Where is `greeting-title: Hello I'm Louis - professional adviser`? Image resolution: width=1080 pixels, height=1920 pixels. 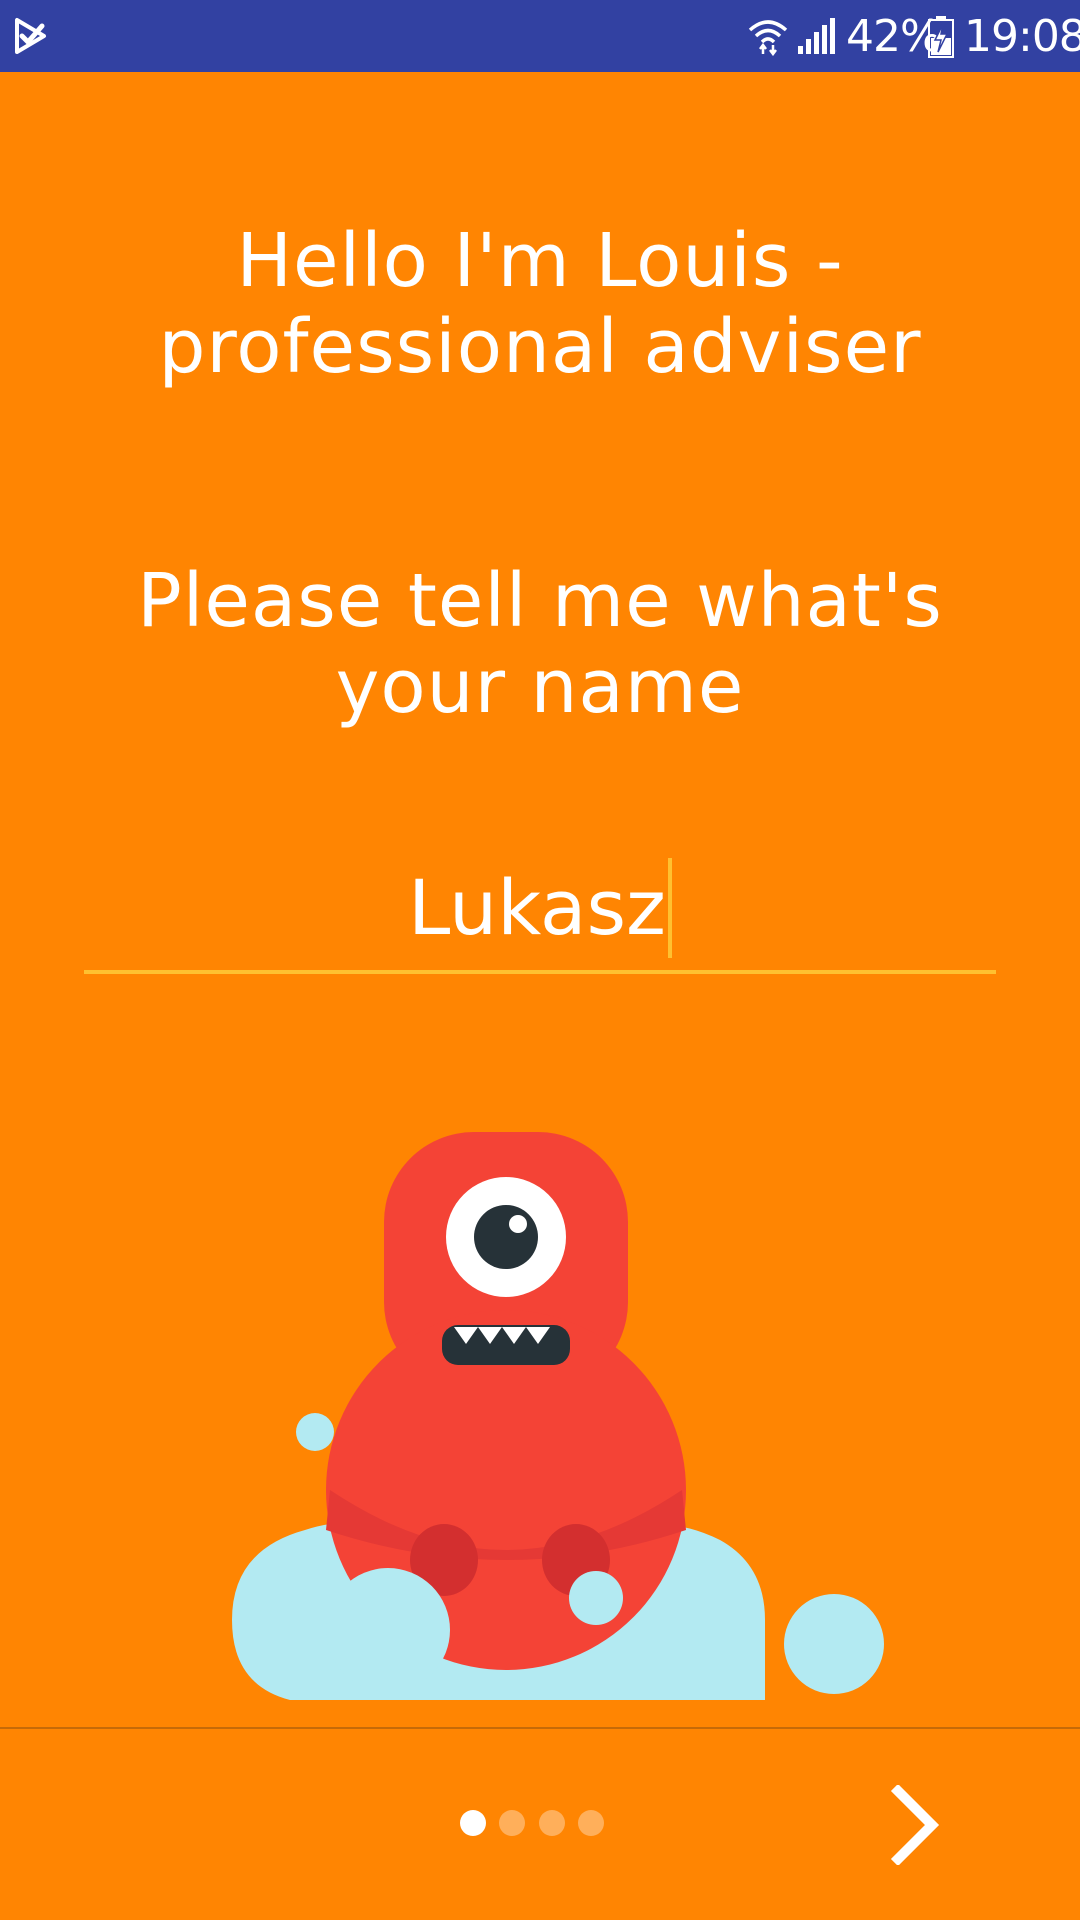 greeting-title: Hello I'm Louis - professional adviser is located at coordinates (540, 304).